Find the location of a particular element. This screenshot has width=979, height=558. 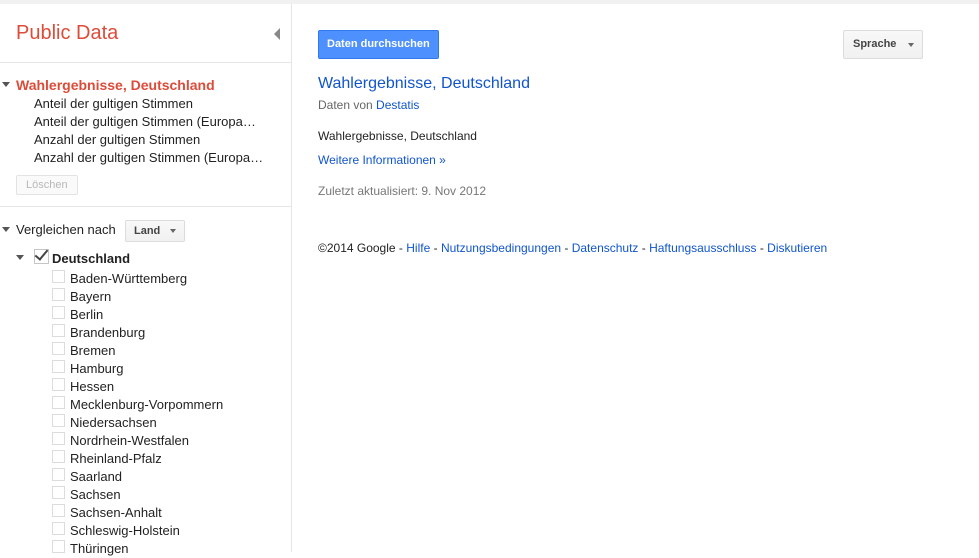

compare-by-dropdown-label: Land is located at coordinates (147, 231).